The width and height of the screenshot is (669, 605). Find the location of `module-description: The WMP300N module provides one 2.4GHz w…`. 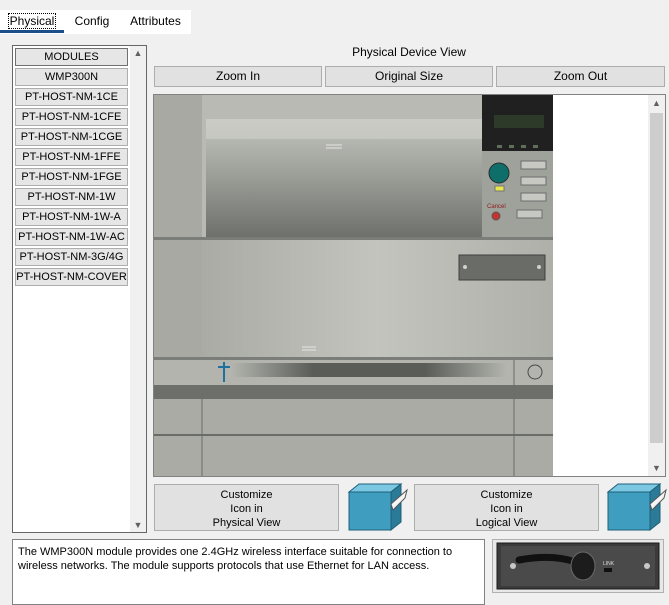

module-description: The WMP300N module provides one 2.4GHz w… is located at coordinates (248, 572).